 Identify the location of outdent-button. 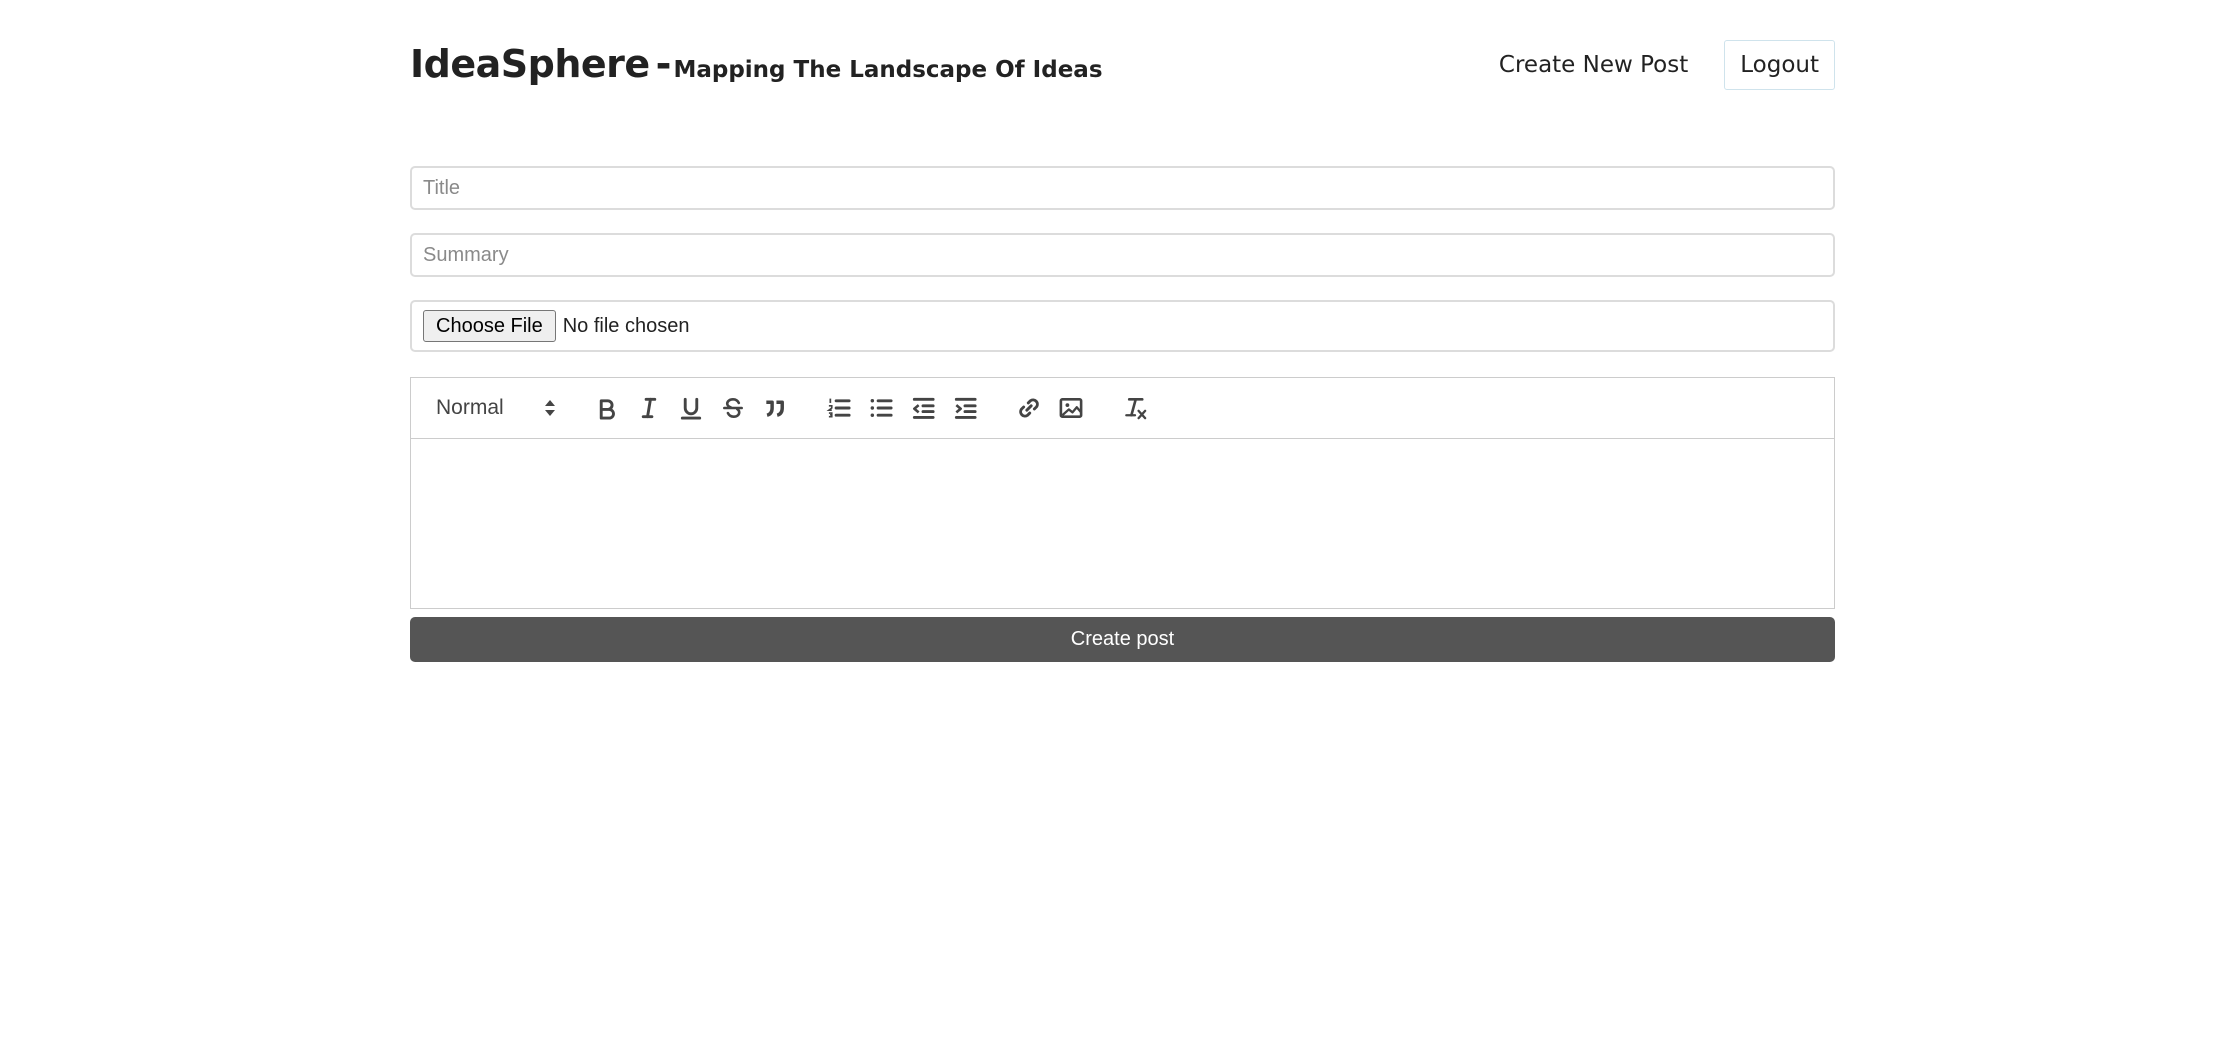
(923, 408).